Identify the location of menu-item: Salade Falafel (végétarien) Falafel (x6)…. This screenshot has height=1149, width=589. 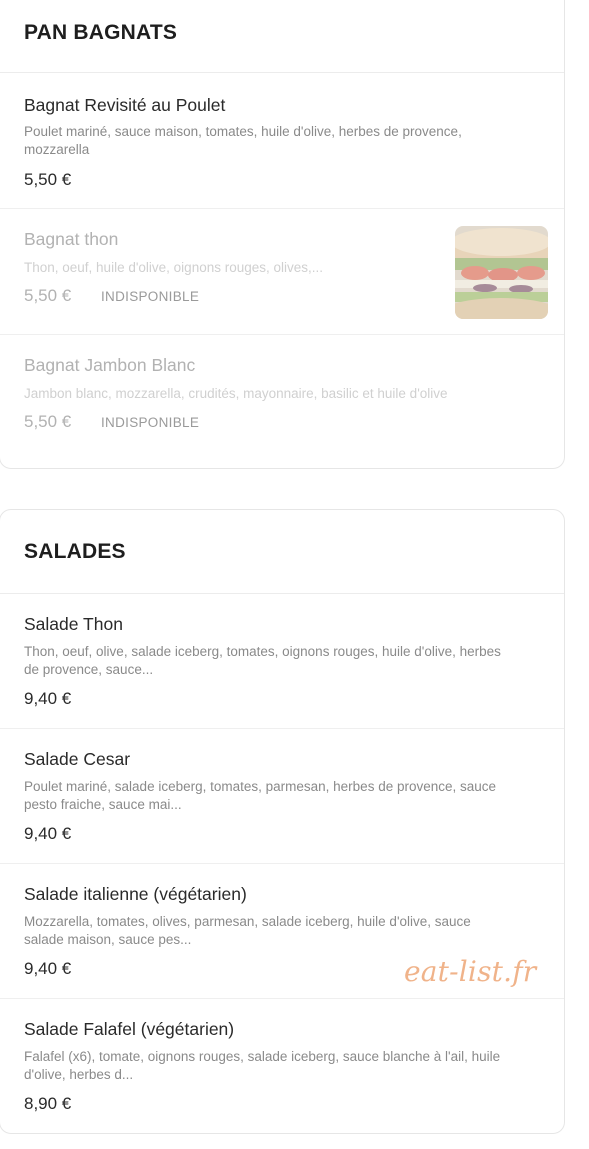
(282, 1066).